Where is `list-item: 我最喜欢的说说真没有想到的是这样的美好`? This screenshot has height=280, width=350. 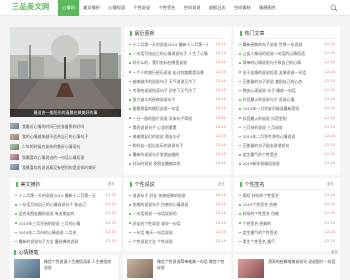 list-item: 我最喜欢的说说真没有想到的是这样的美好 is located at coordinates (65, 168).